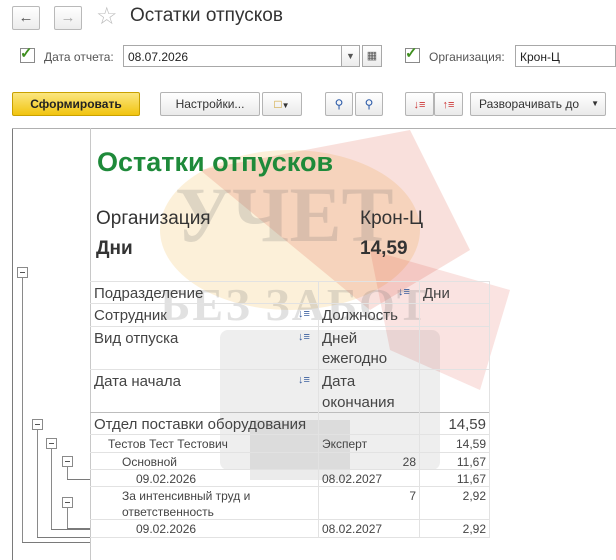  I want to click on tree-toggle-employee, so click(51, 443).